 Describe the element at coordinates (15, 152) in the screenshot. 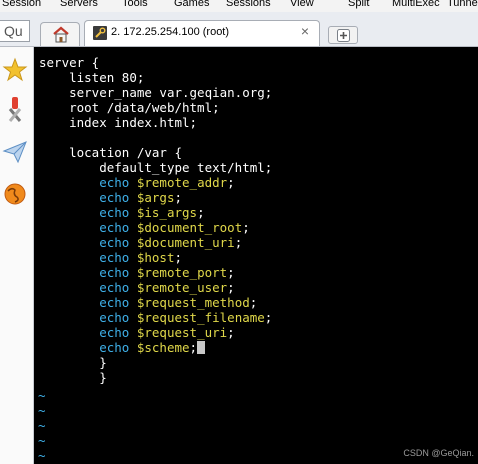

I see `paper-plane-icon` at that location.